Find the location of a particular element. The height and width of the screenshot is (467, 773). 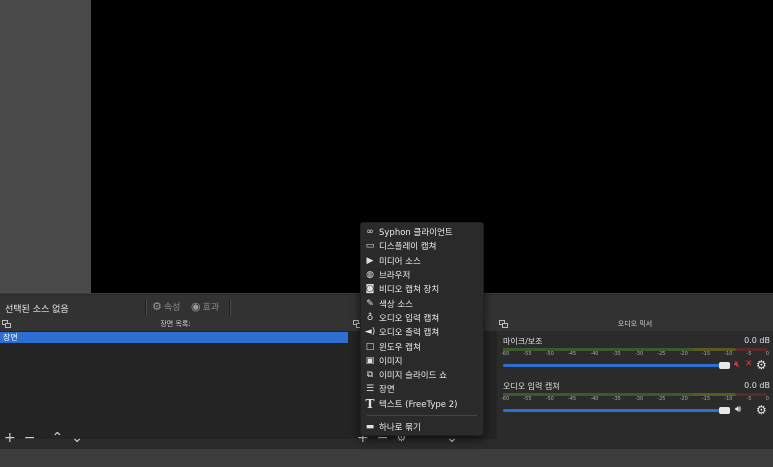

audio-mixer-title-bar: 오디오 믹서 is located at coordinates (635, 324).